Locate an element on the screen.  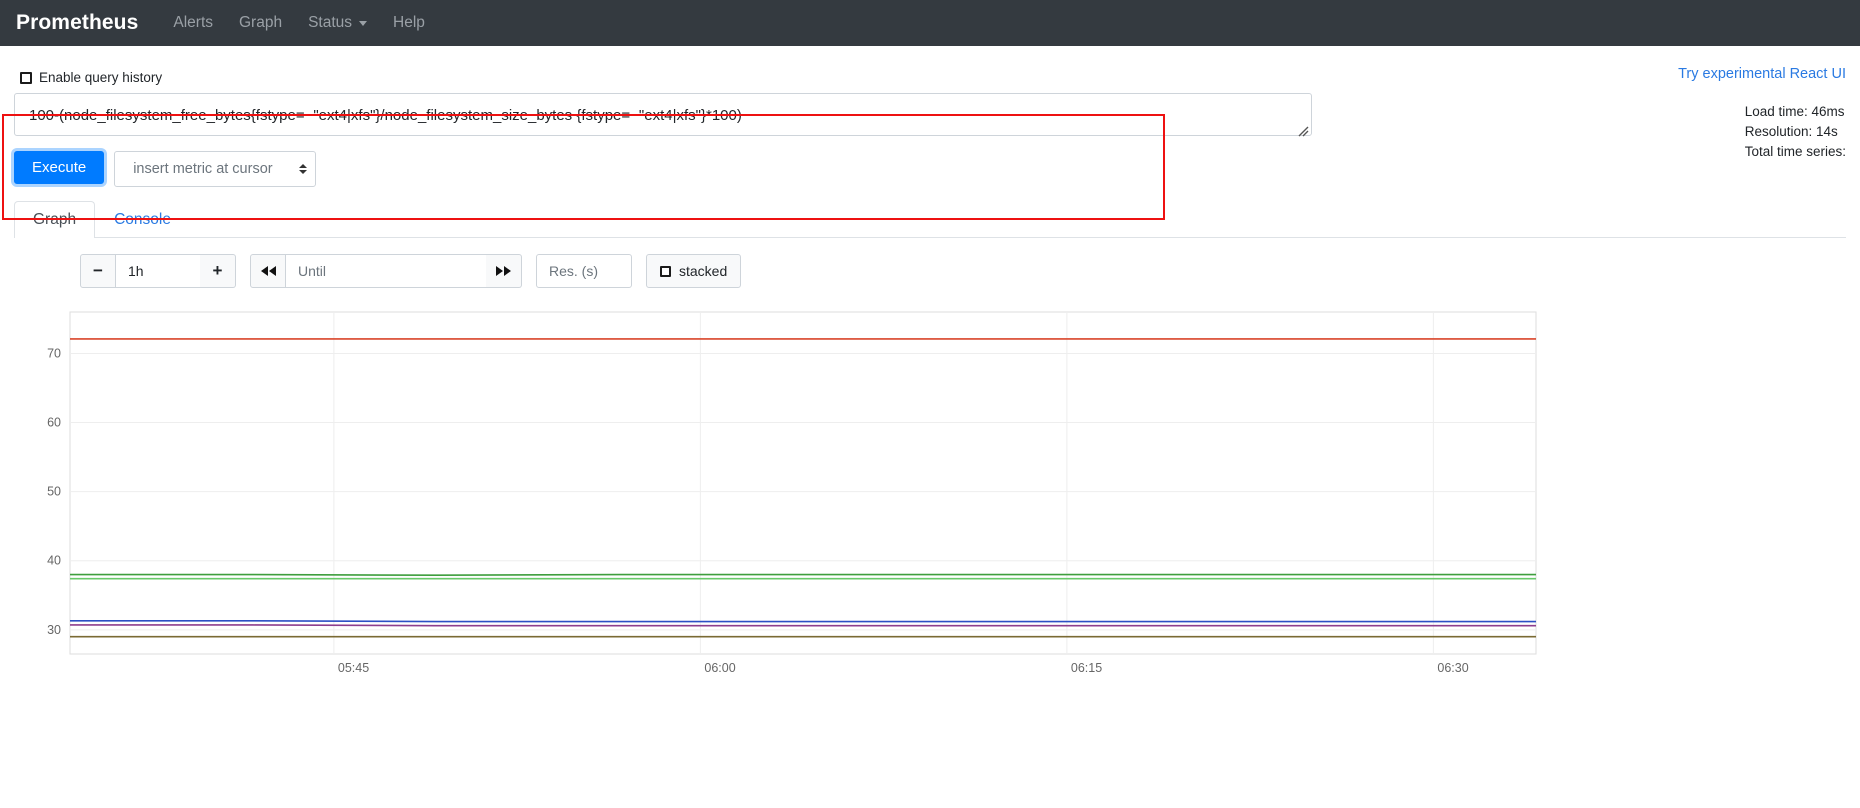
expression-input is located at coordinates (663, 114).